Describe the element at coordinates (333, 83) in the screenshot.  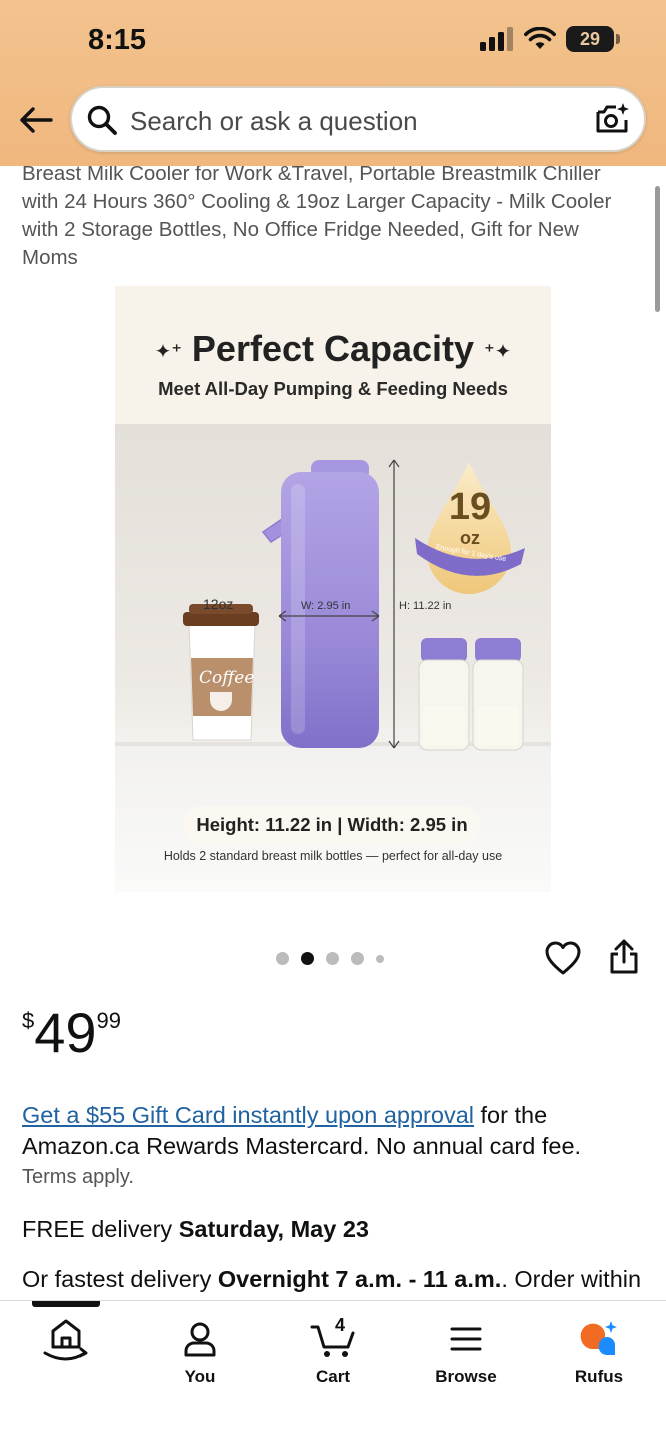
I see `top-header: 8:15 29 Search or ask a question` at that location.